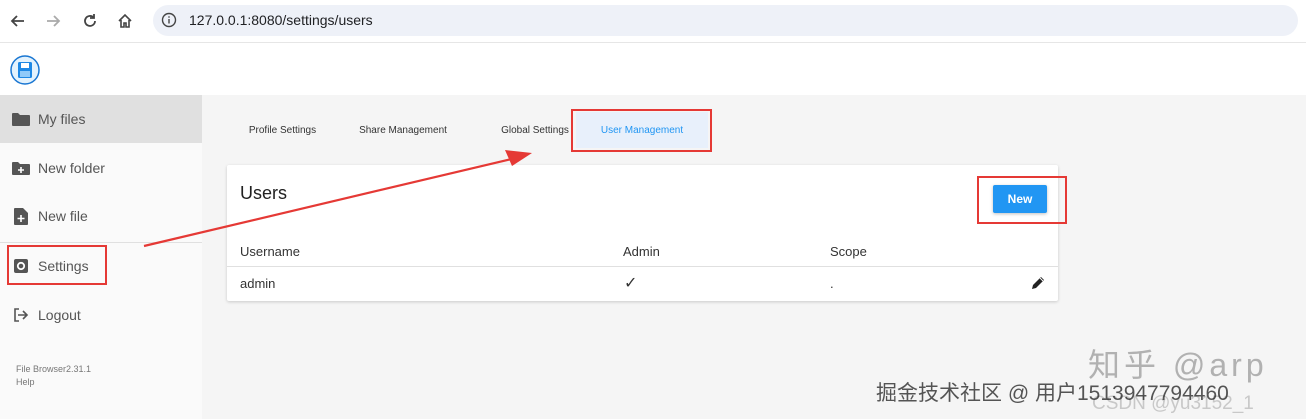 The width and height of the screenshot is (1306, 419). Describe the element at coordinates (21, 168) in the screenshot. I see `folder-plus-icon` at that location.